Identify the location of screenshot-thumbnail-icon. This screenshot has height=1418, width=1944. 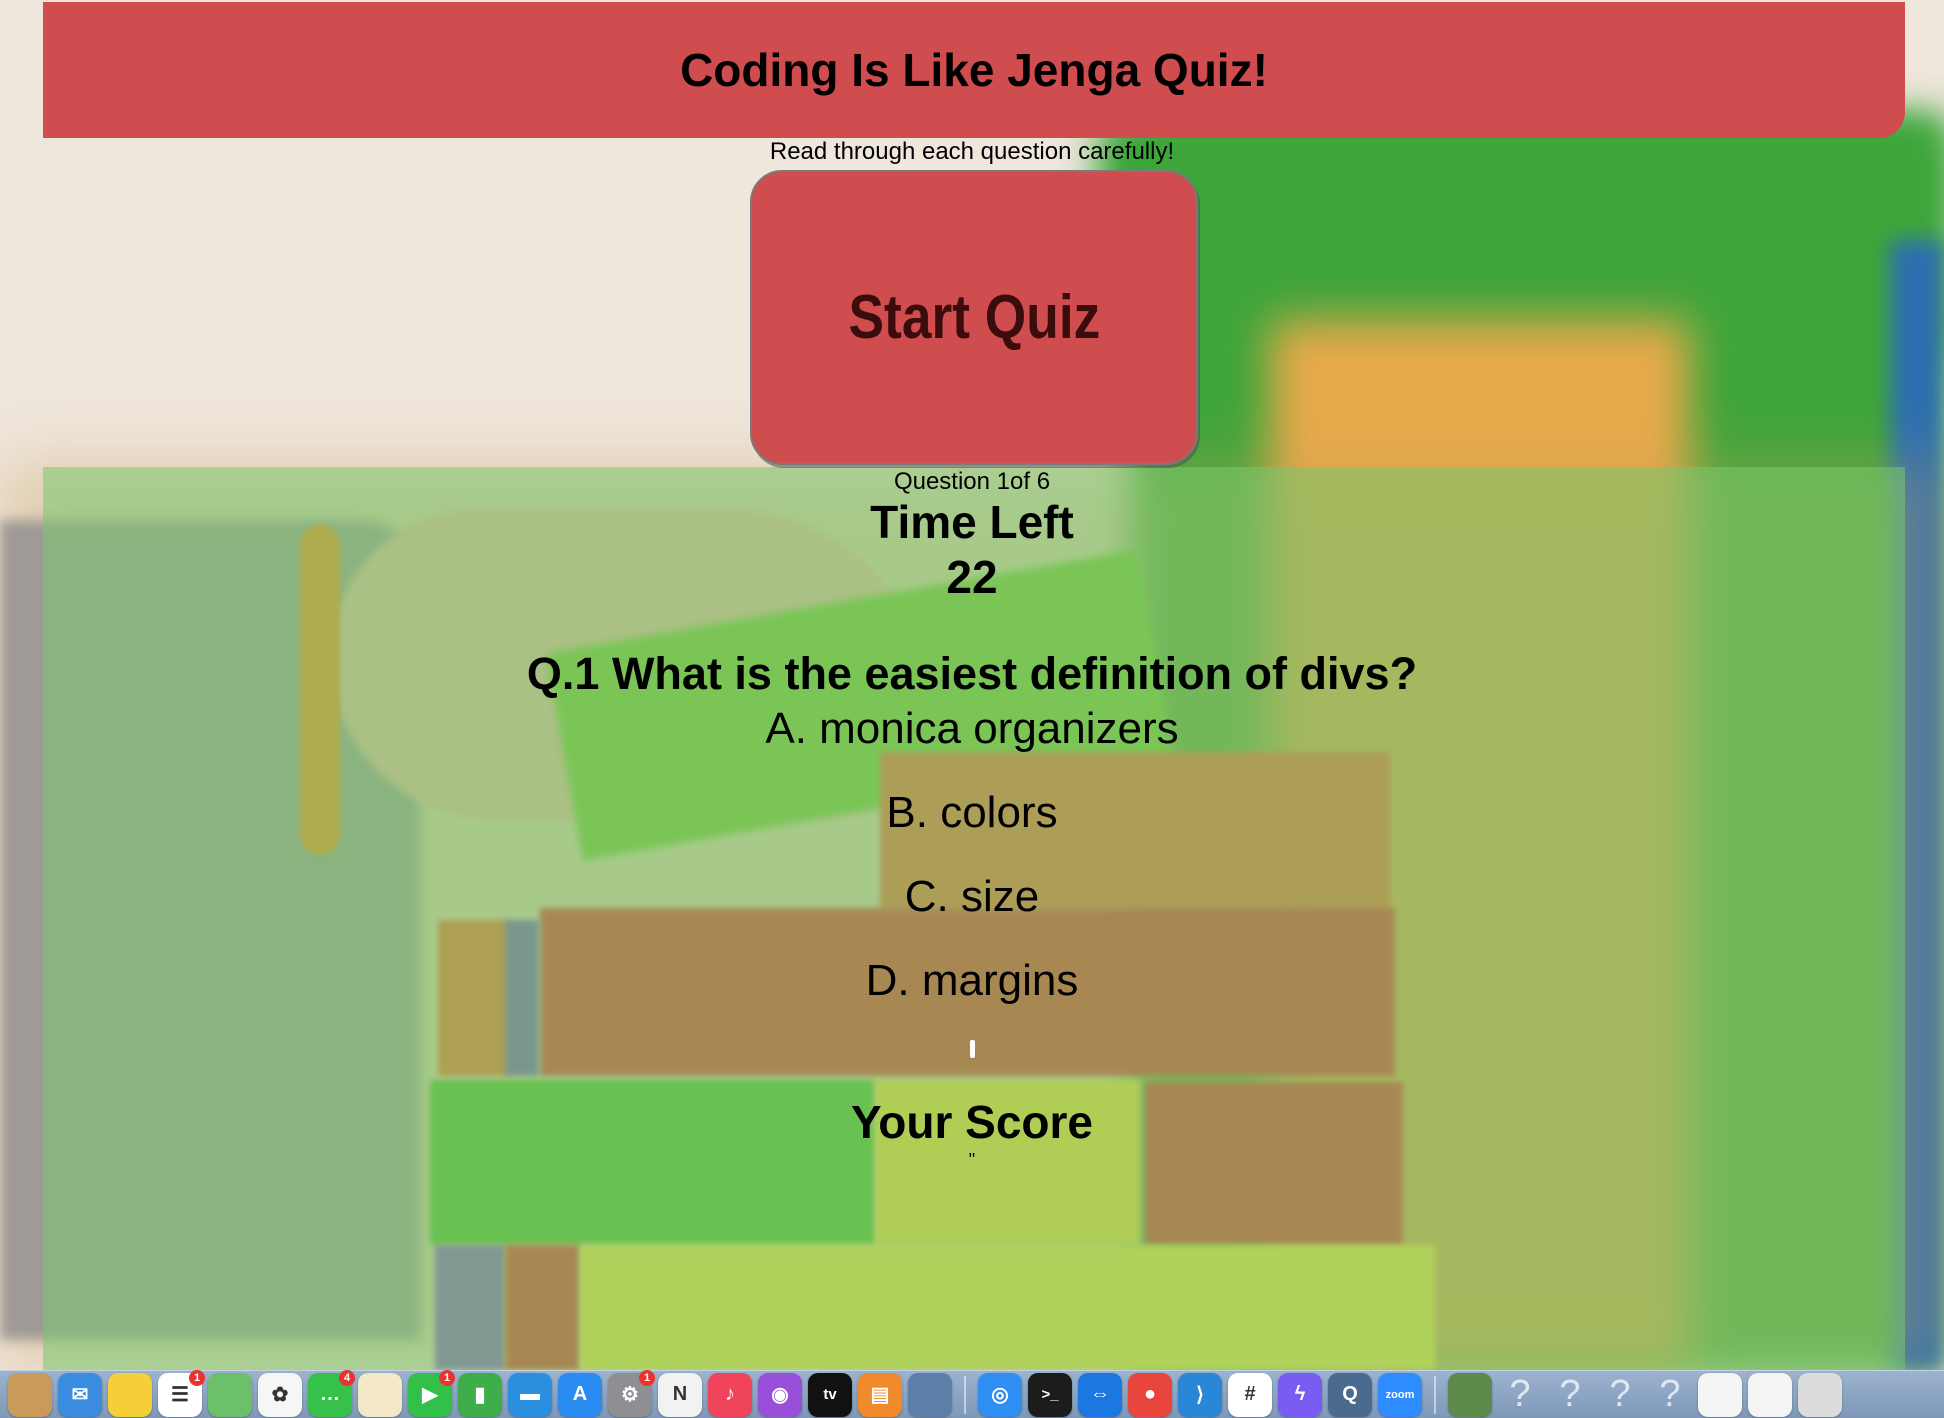
(1820, 1394).